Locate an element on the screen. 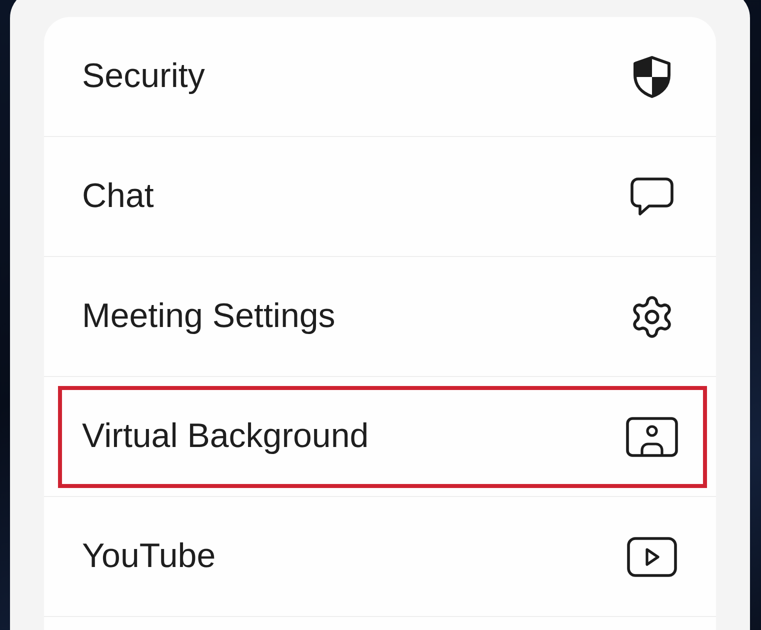 This screenshot has height=630, width=761. play-button-icon is located at coordinates (652, 556).